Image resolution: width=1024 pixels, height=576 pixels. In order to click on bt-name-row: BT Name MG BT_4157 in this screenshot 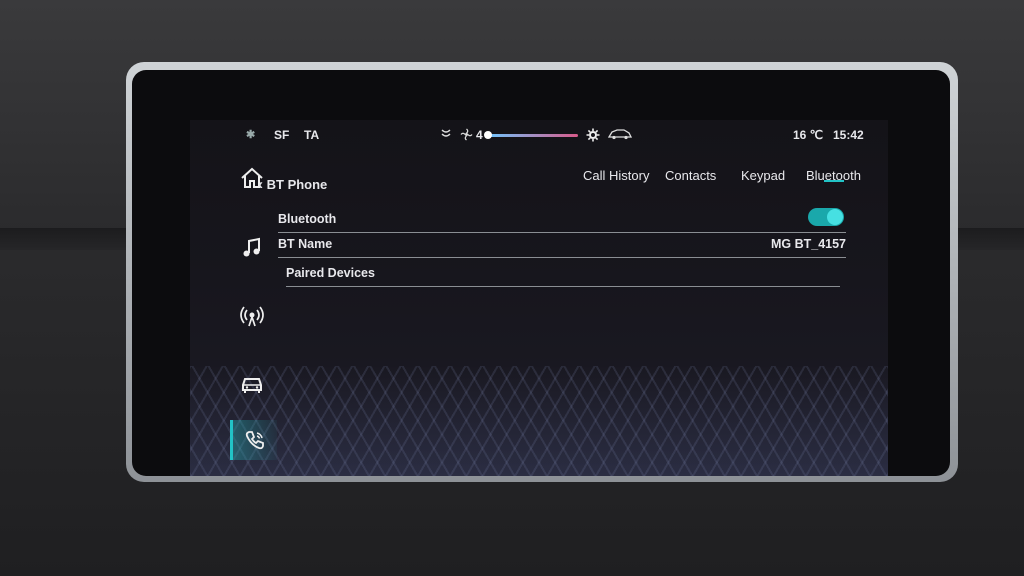, I will do `click(562, 245)`.